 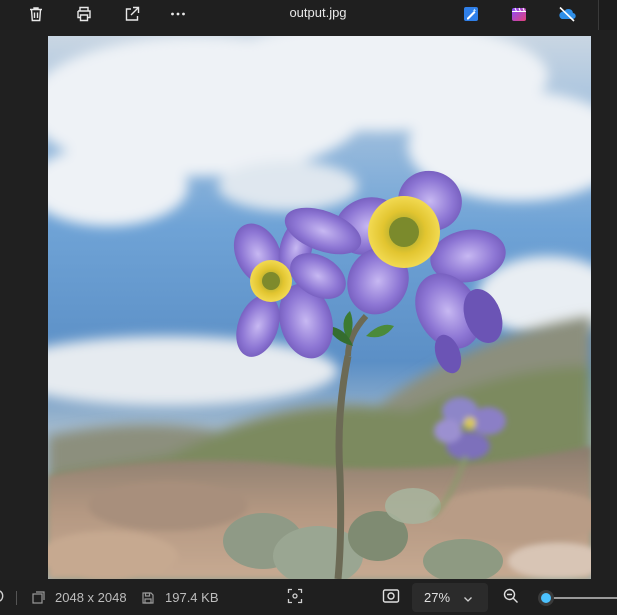 I want to click on status-bar: 2048 x 2048 197.4 KB 27%, so click(x=308, y=597).